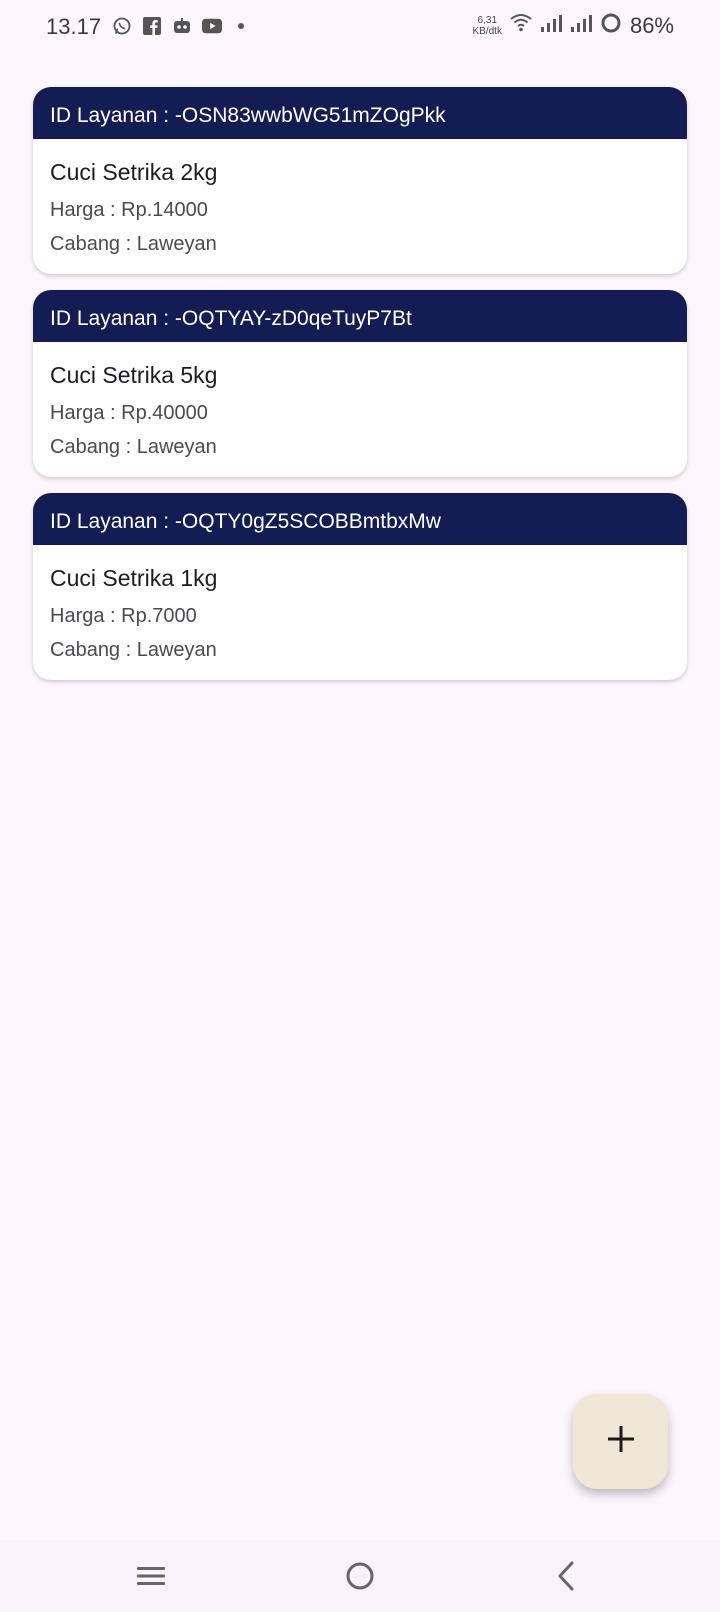 This screenshot has width=720, height=1612. Describe the element at coordinates (134, 375) in the screenshot. I see `service-name: Cuci Setrika 5kg` at that location.